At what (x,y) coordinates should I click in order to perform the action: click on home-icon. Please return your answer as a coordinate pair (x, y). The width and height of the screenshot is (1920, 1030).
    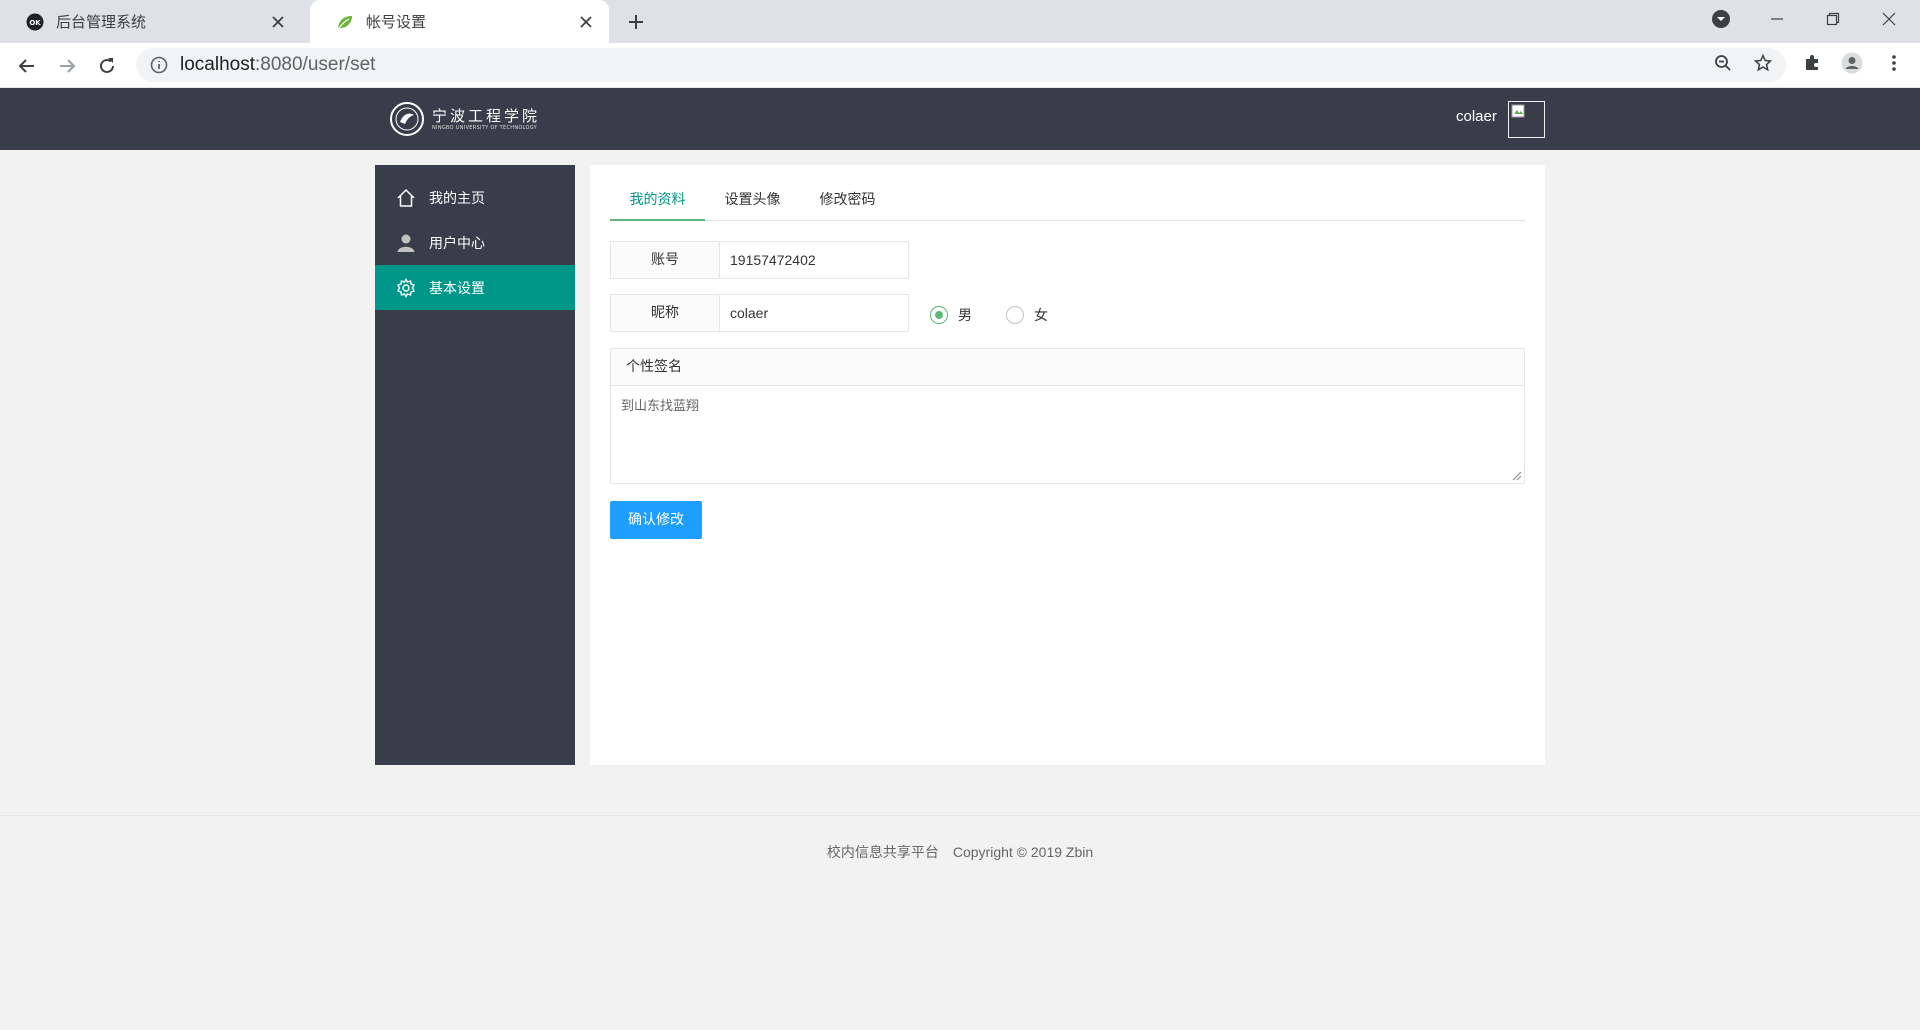
    Looking at the image, I should click on (406, 198).